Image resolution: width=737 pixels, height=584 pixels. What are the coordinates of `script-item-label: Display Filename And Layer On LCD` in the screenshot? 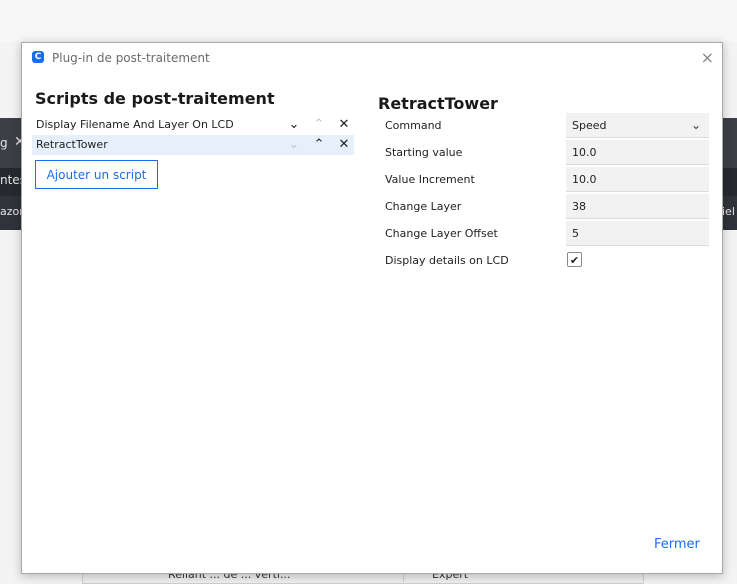 It's located at (135, 124).